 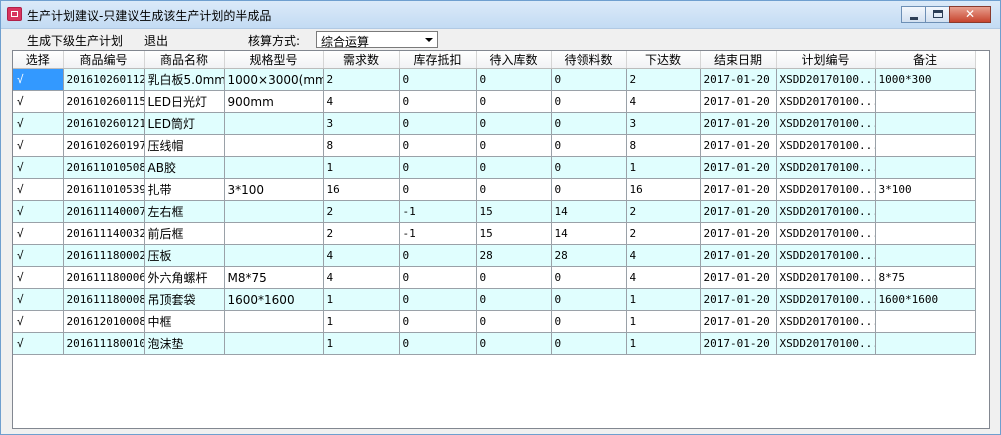 What do you see at coordinates (514, 60) in the screenshot?
I see `col-header-incoming: 待入库数` at bounding box center [514, 60].